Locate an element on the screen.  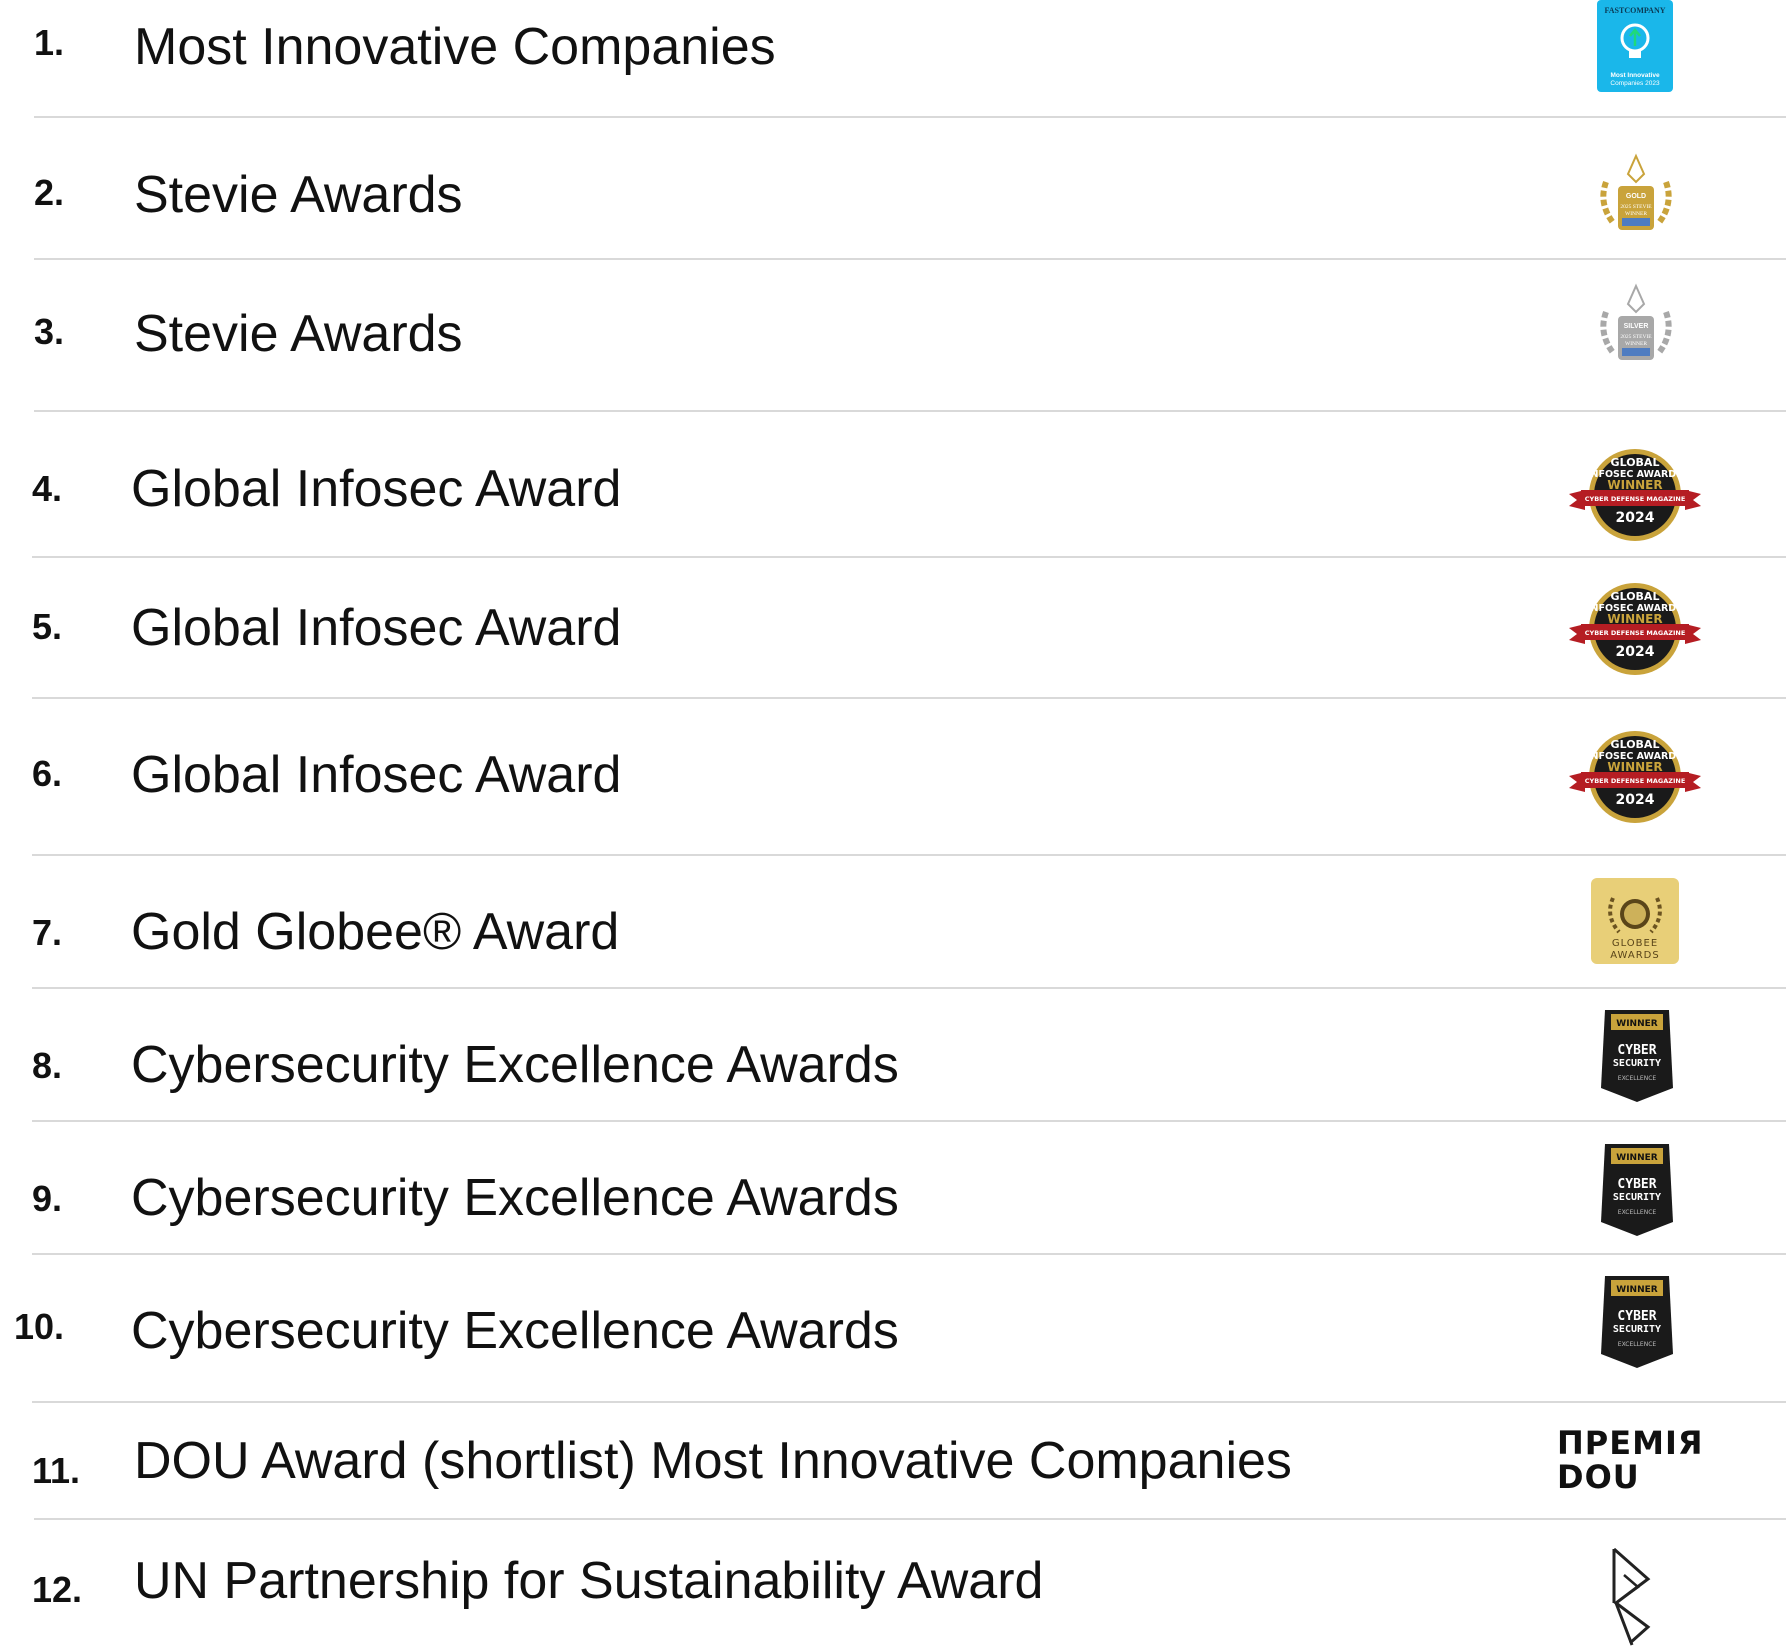
award-number: 3. is located at coordinates (49, 331).